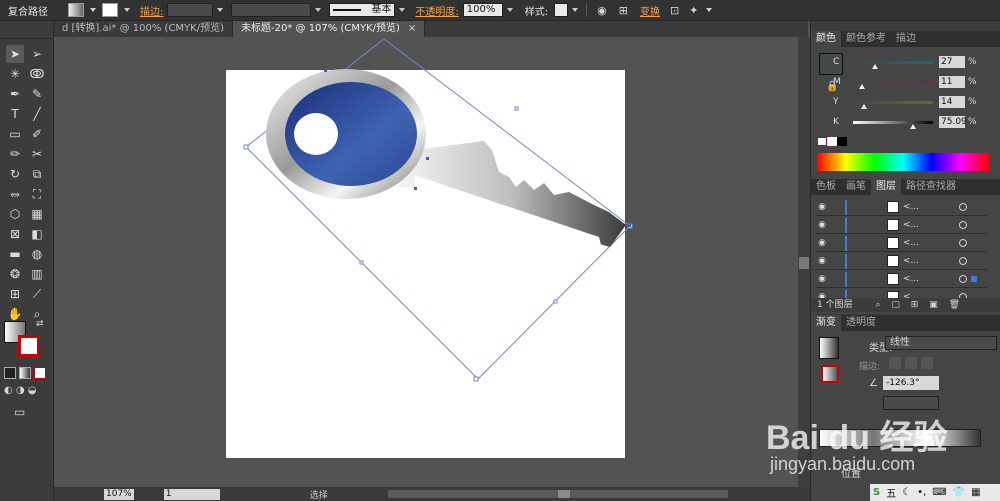 This screenshot has height=501, width=1000. I want to click on lasso-tool-icon: ↂ, so click(37, 74).